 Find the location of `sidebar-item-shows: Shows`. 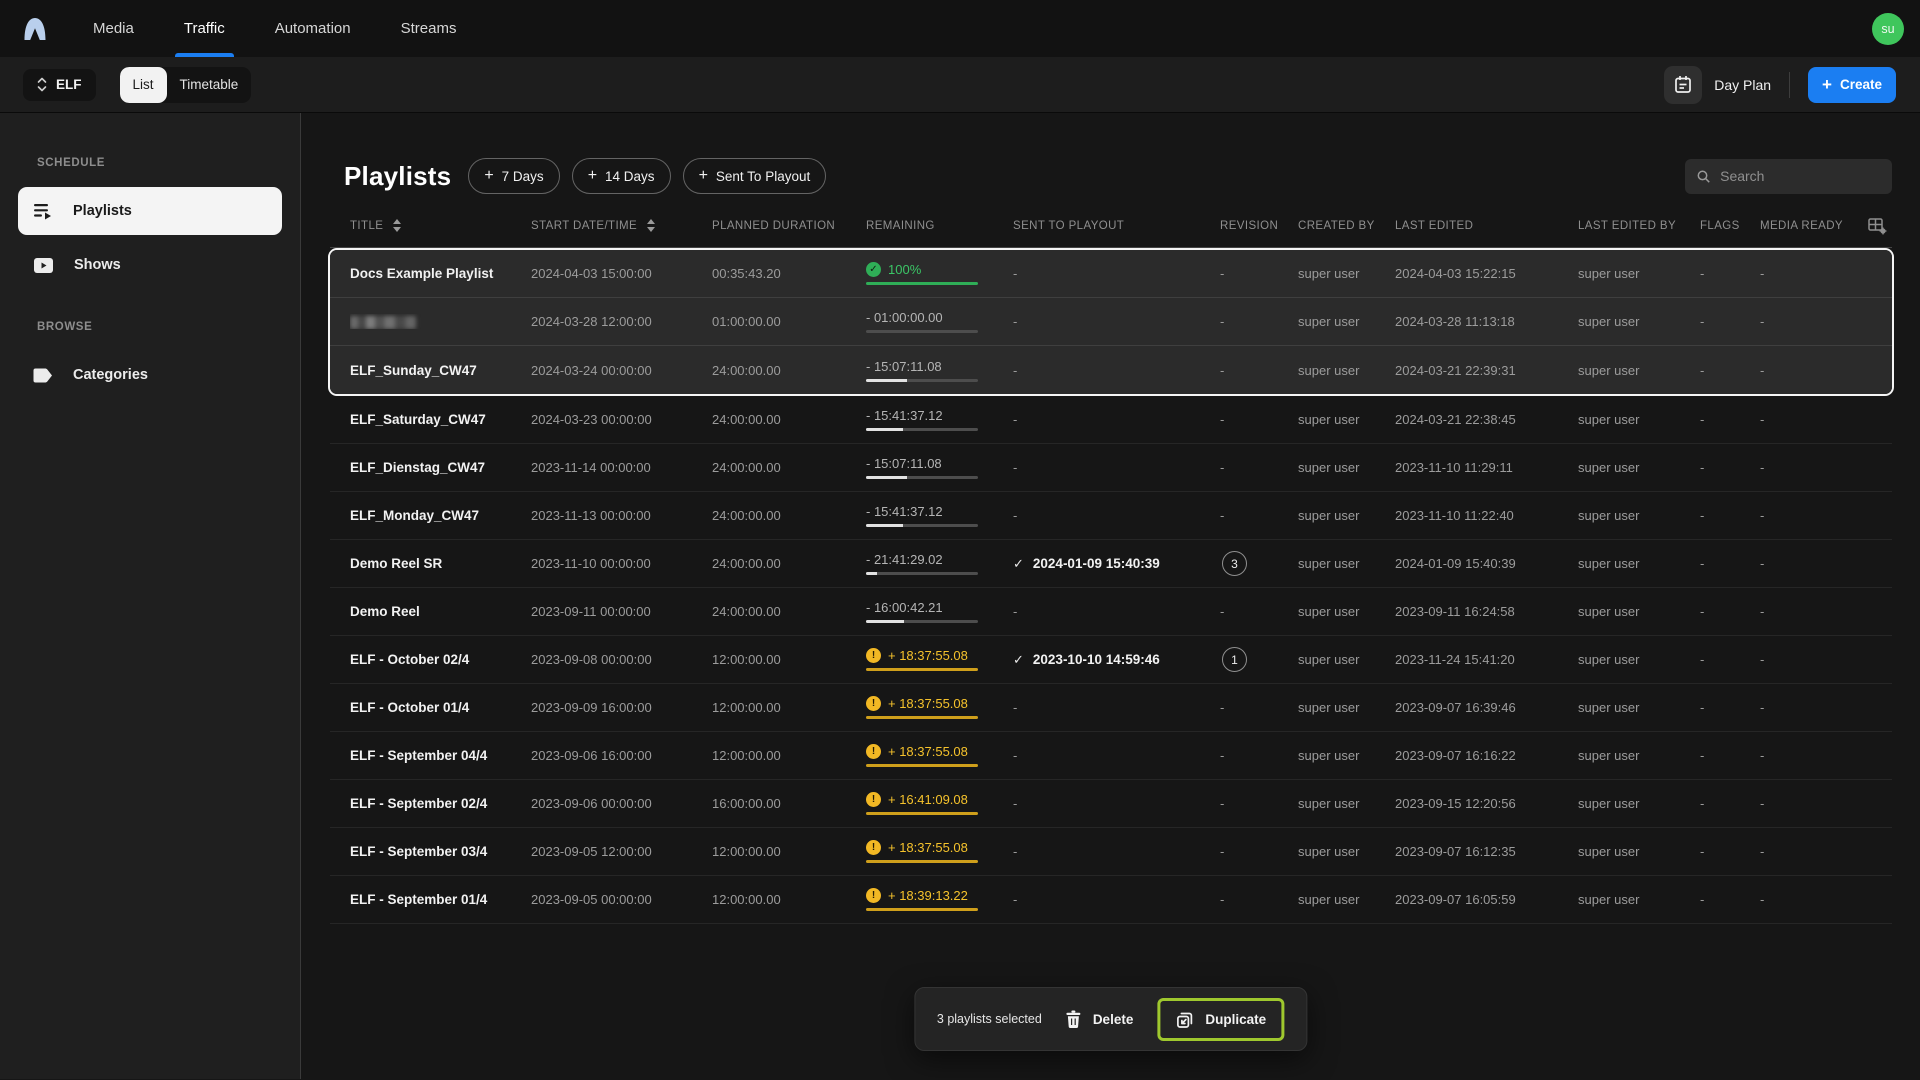

sidebar-item-shows: Shows is located at coordinates (150, 265).